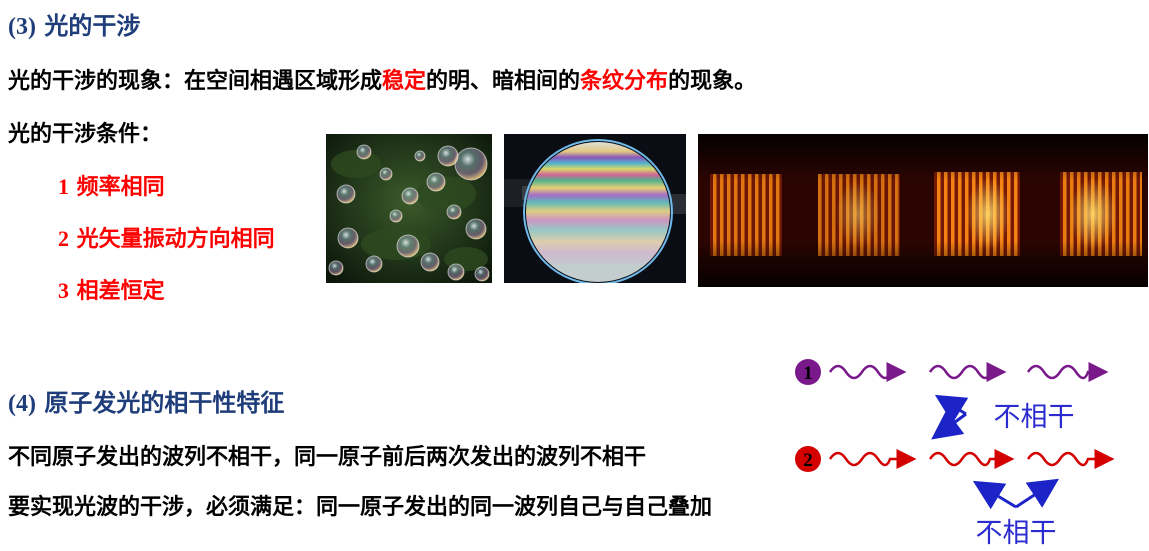 This screenshot has height=551, width=1149. I want to click on coherence-line-2: 要实现光波的干涉，必须满足：同一原子发出的同一波列自己与自己叠加, so click(360, 507).